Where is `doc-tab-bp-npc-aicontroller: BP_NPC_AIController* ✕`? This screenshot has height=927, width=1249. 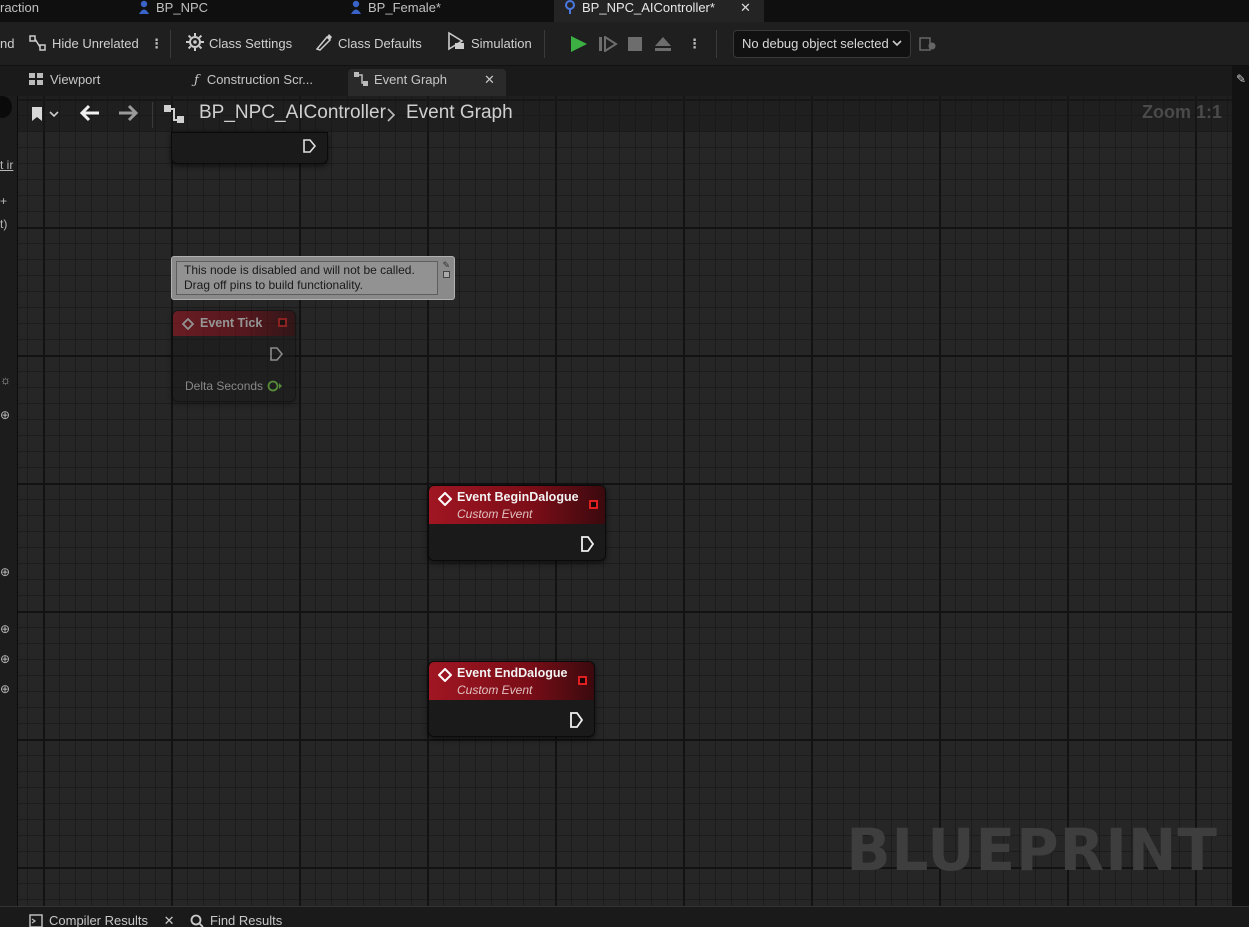
doc-tab-bp-npc-aicontroller: BP_NPC_AIController* ✕ is located at coordinates (659, 11).